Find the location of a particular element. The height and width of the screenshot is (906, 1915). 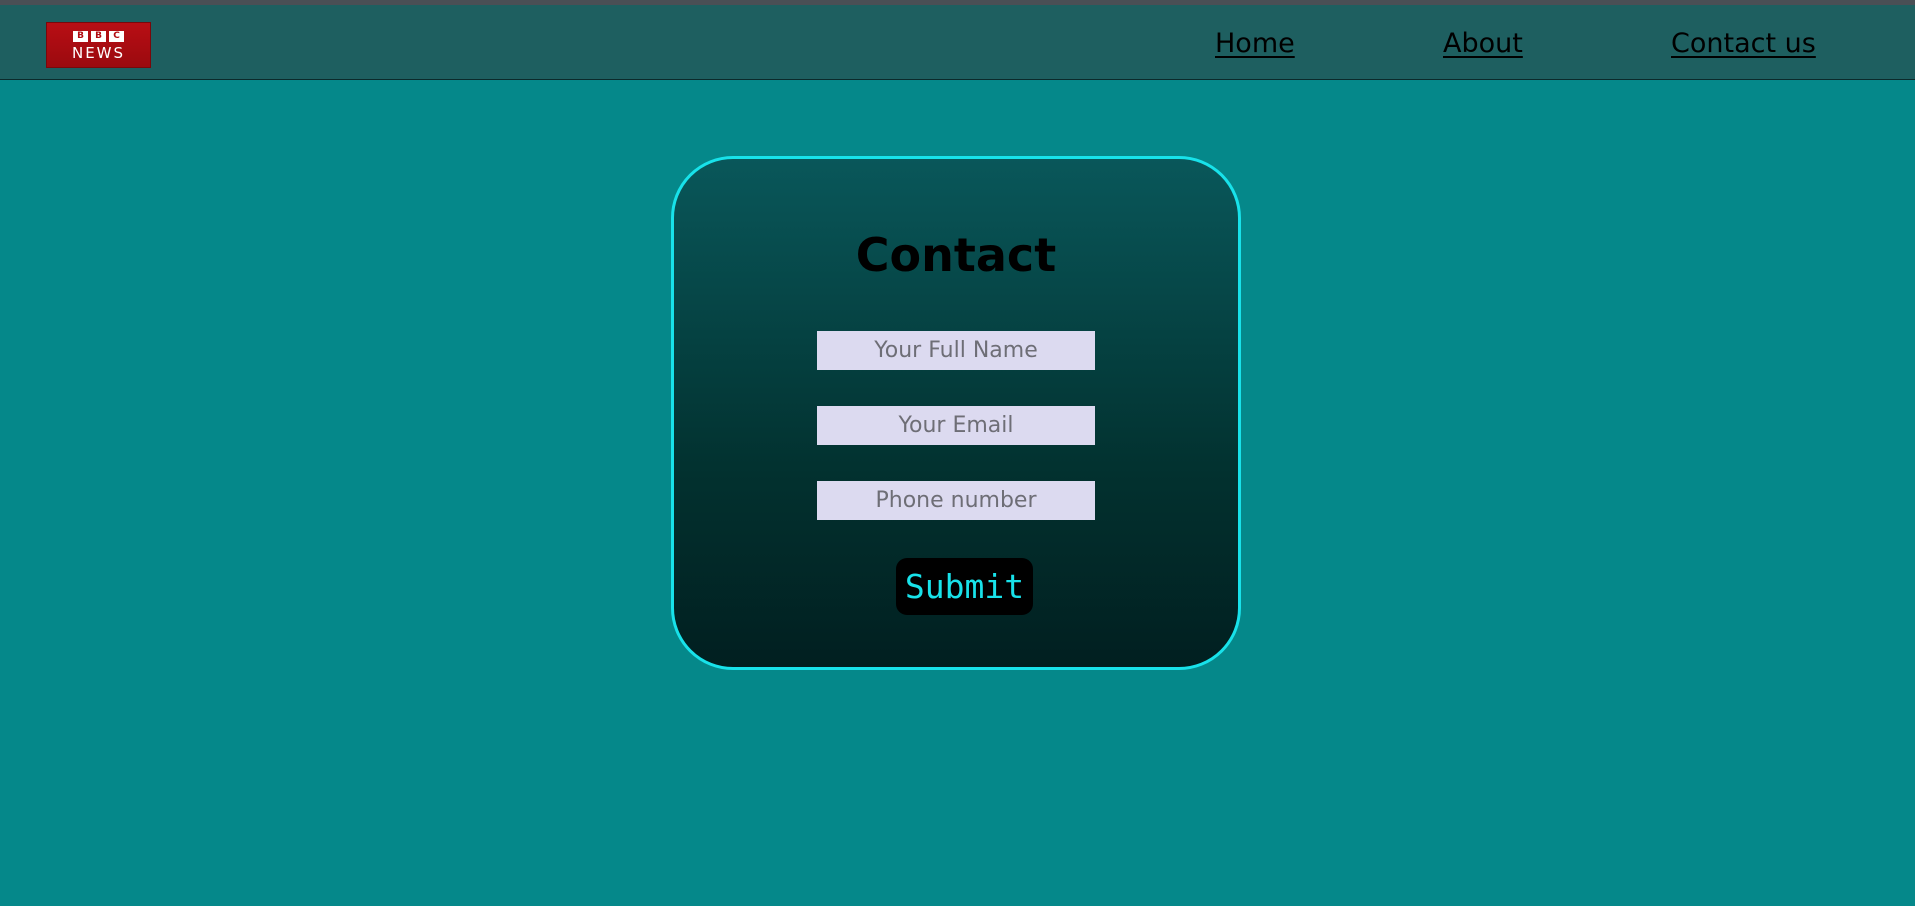

logo-letter: C is located at coordinates (116, 36).